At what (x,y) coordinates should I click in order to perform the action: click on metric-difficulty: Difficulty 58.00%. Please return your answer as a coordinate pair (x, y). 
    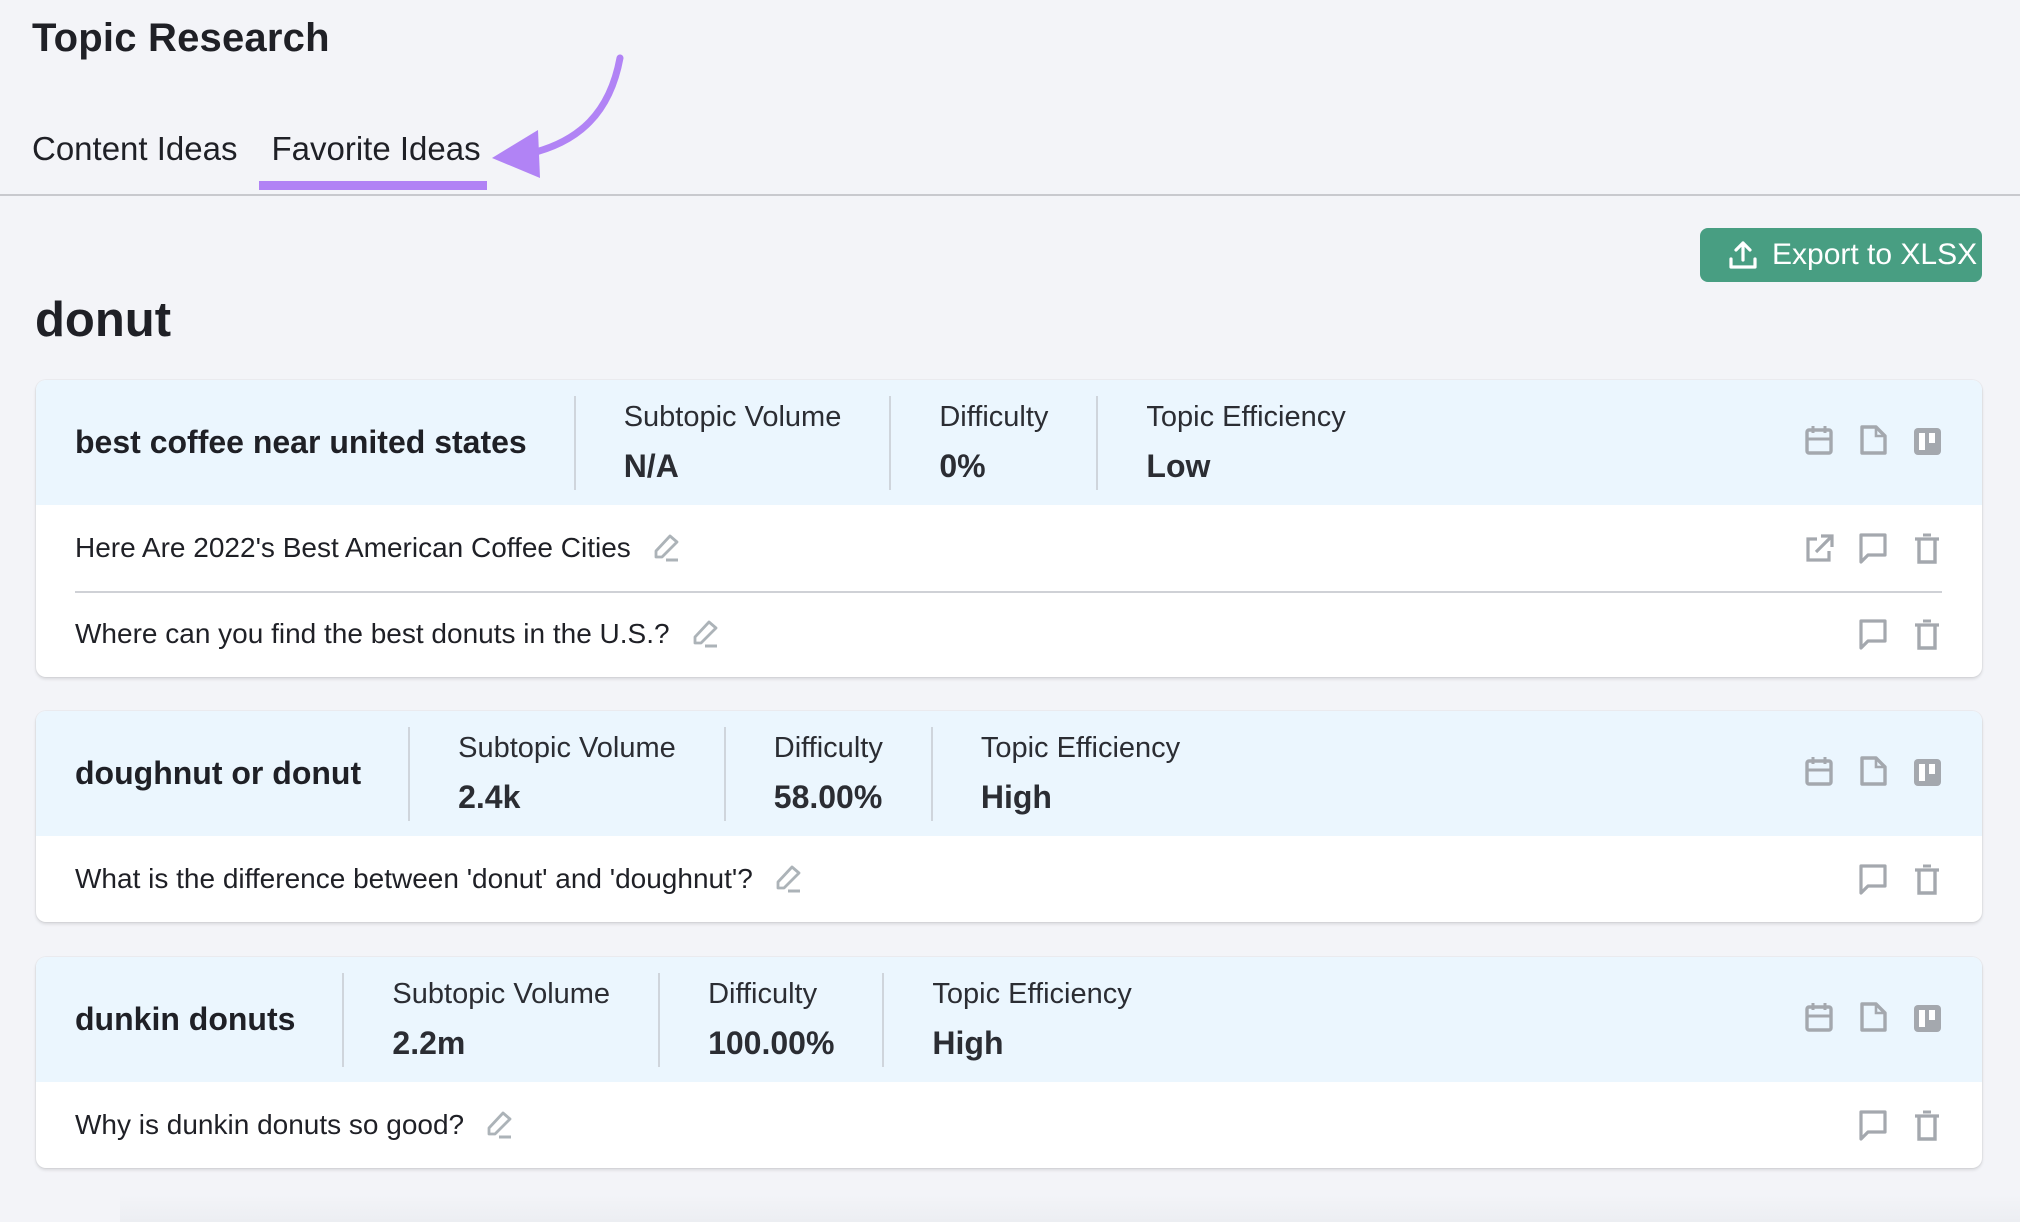
    Looking at the image, I should click on (827, 773).